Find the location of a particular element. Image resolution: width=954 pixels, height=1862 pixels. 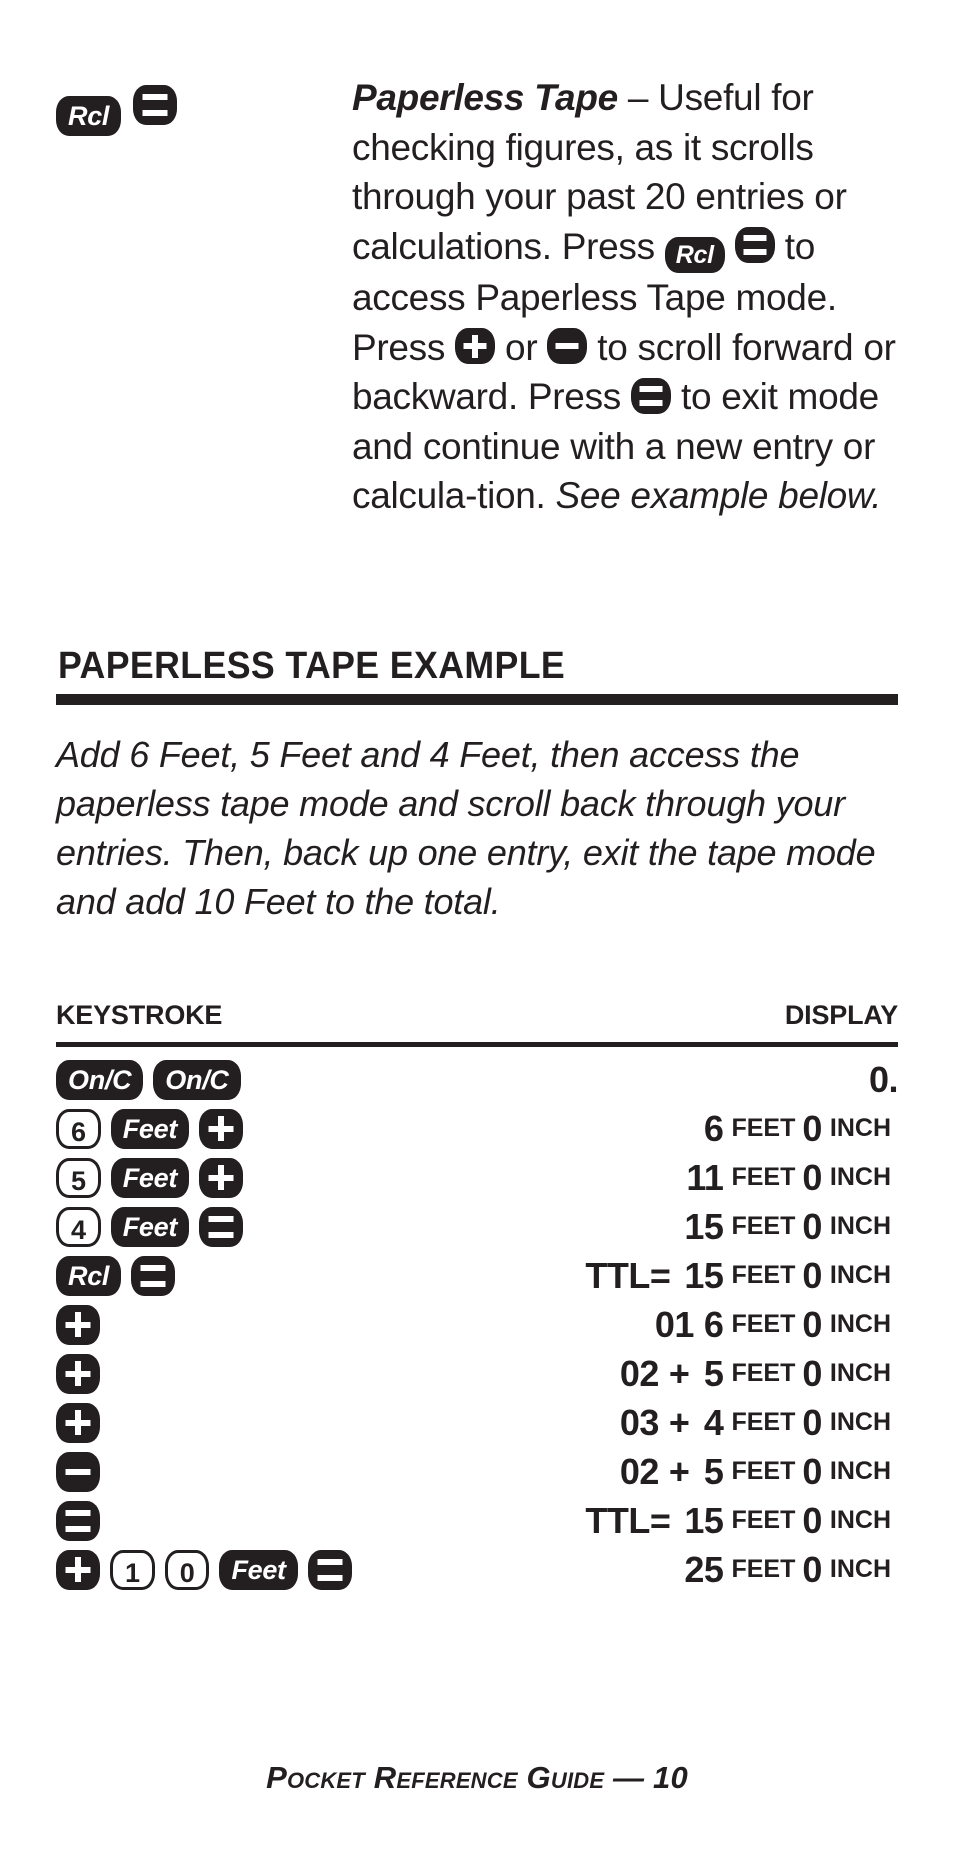

table-row: 03 +4 FEET 0 INCH is located at coordinates (477, 1422).